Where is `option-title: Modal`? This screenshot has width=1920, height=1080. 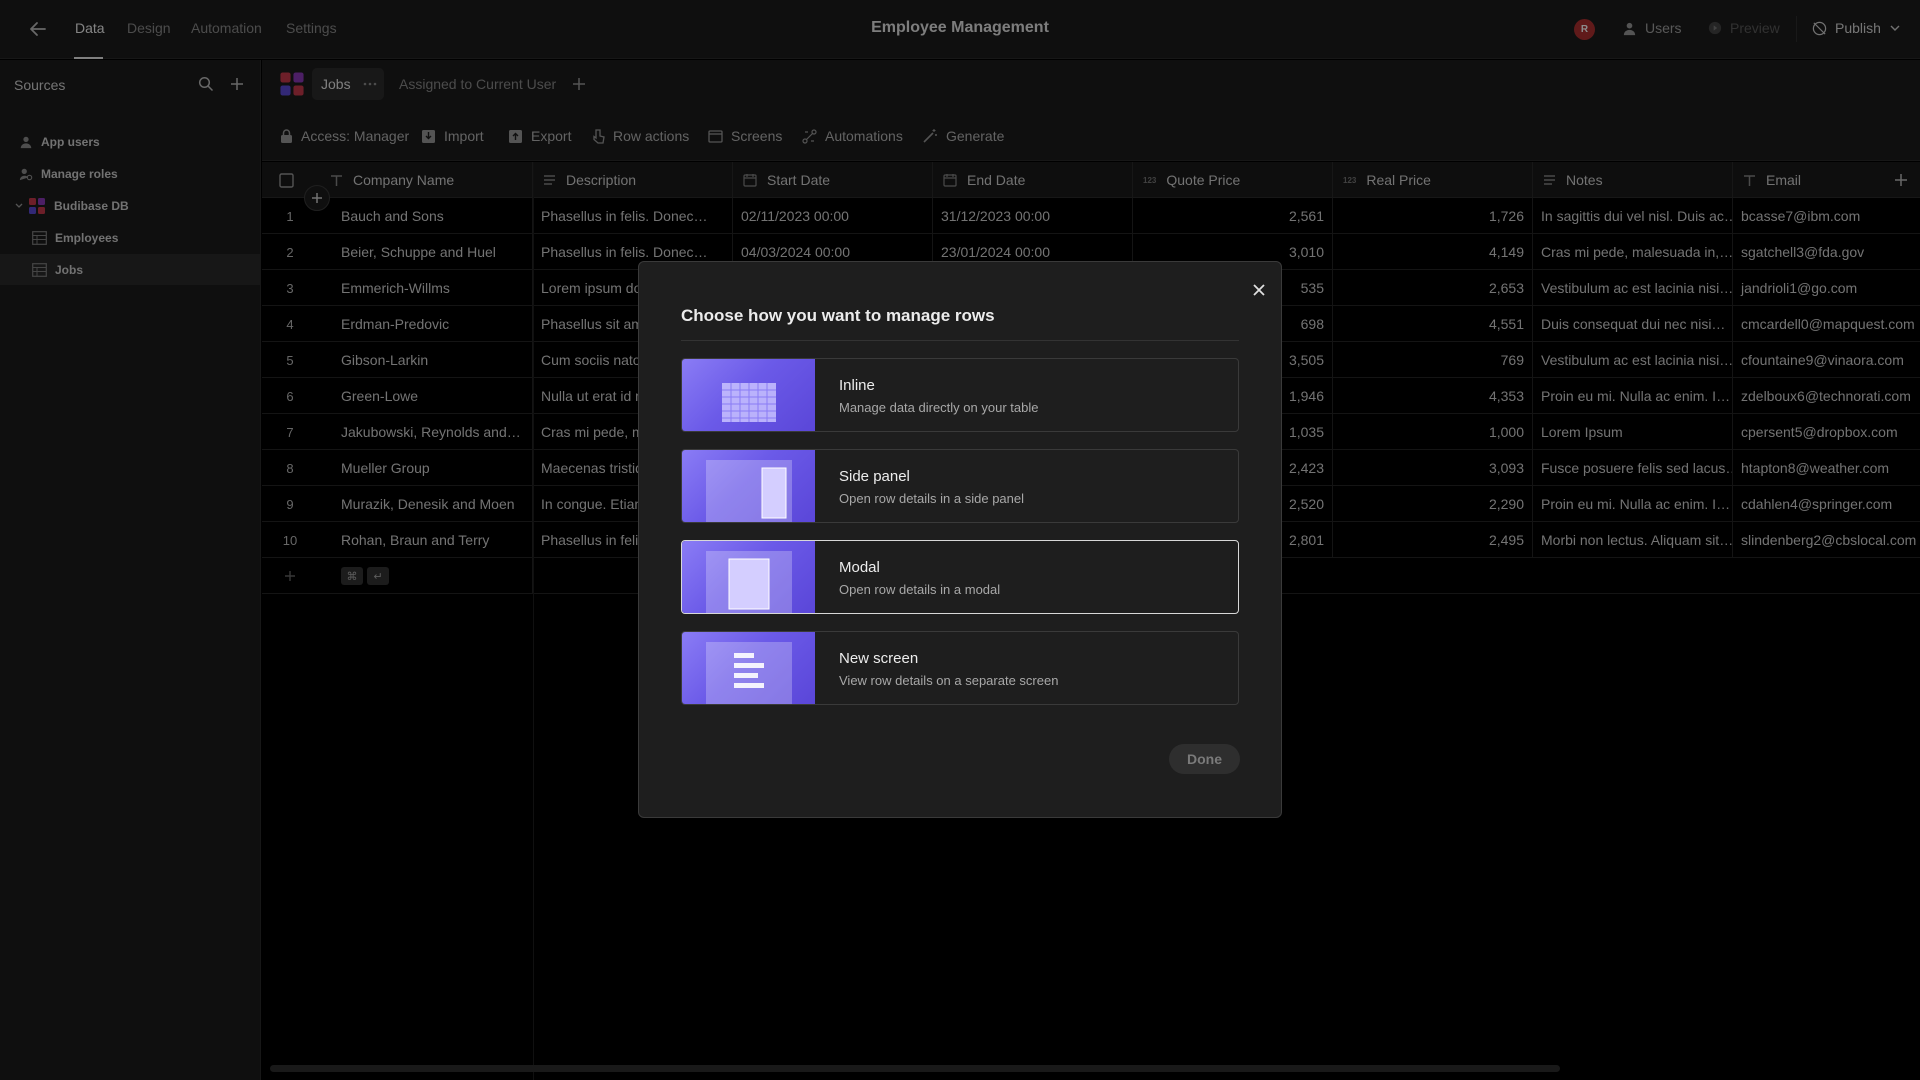
option-title: Modal is located at coordinates (859, 567).